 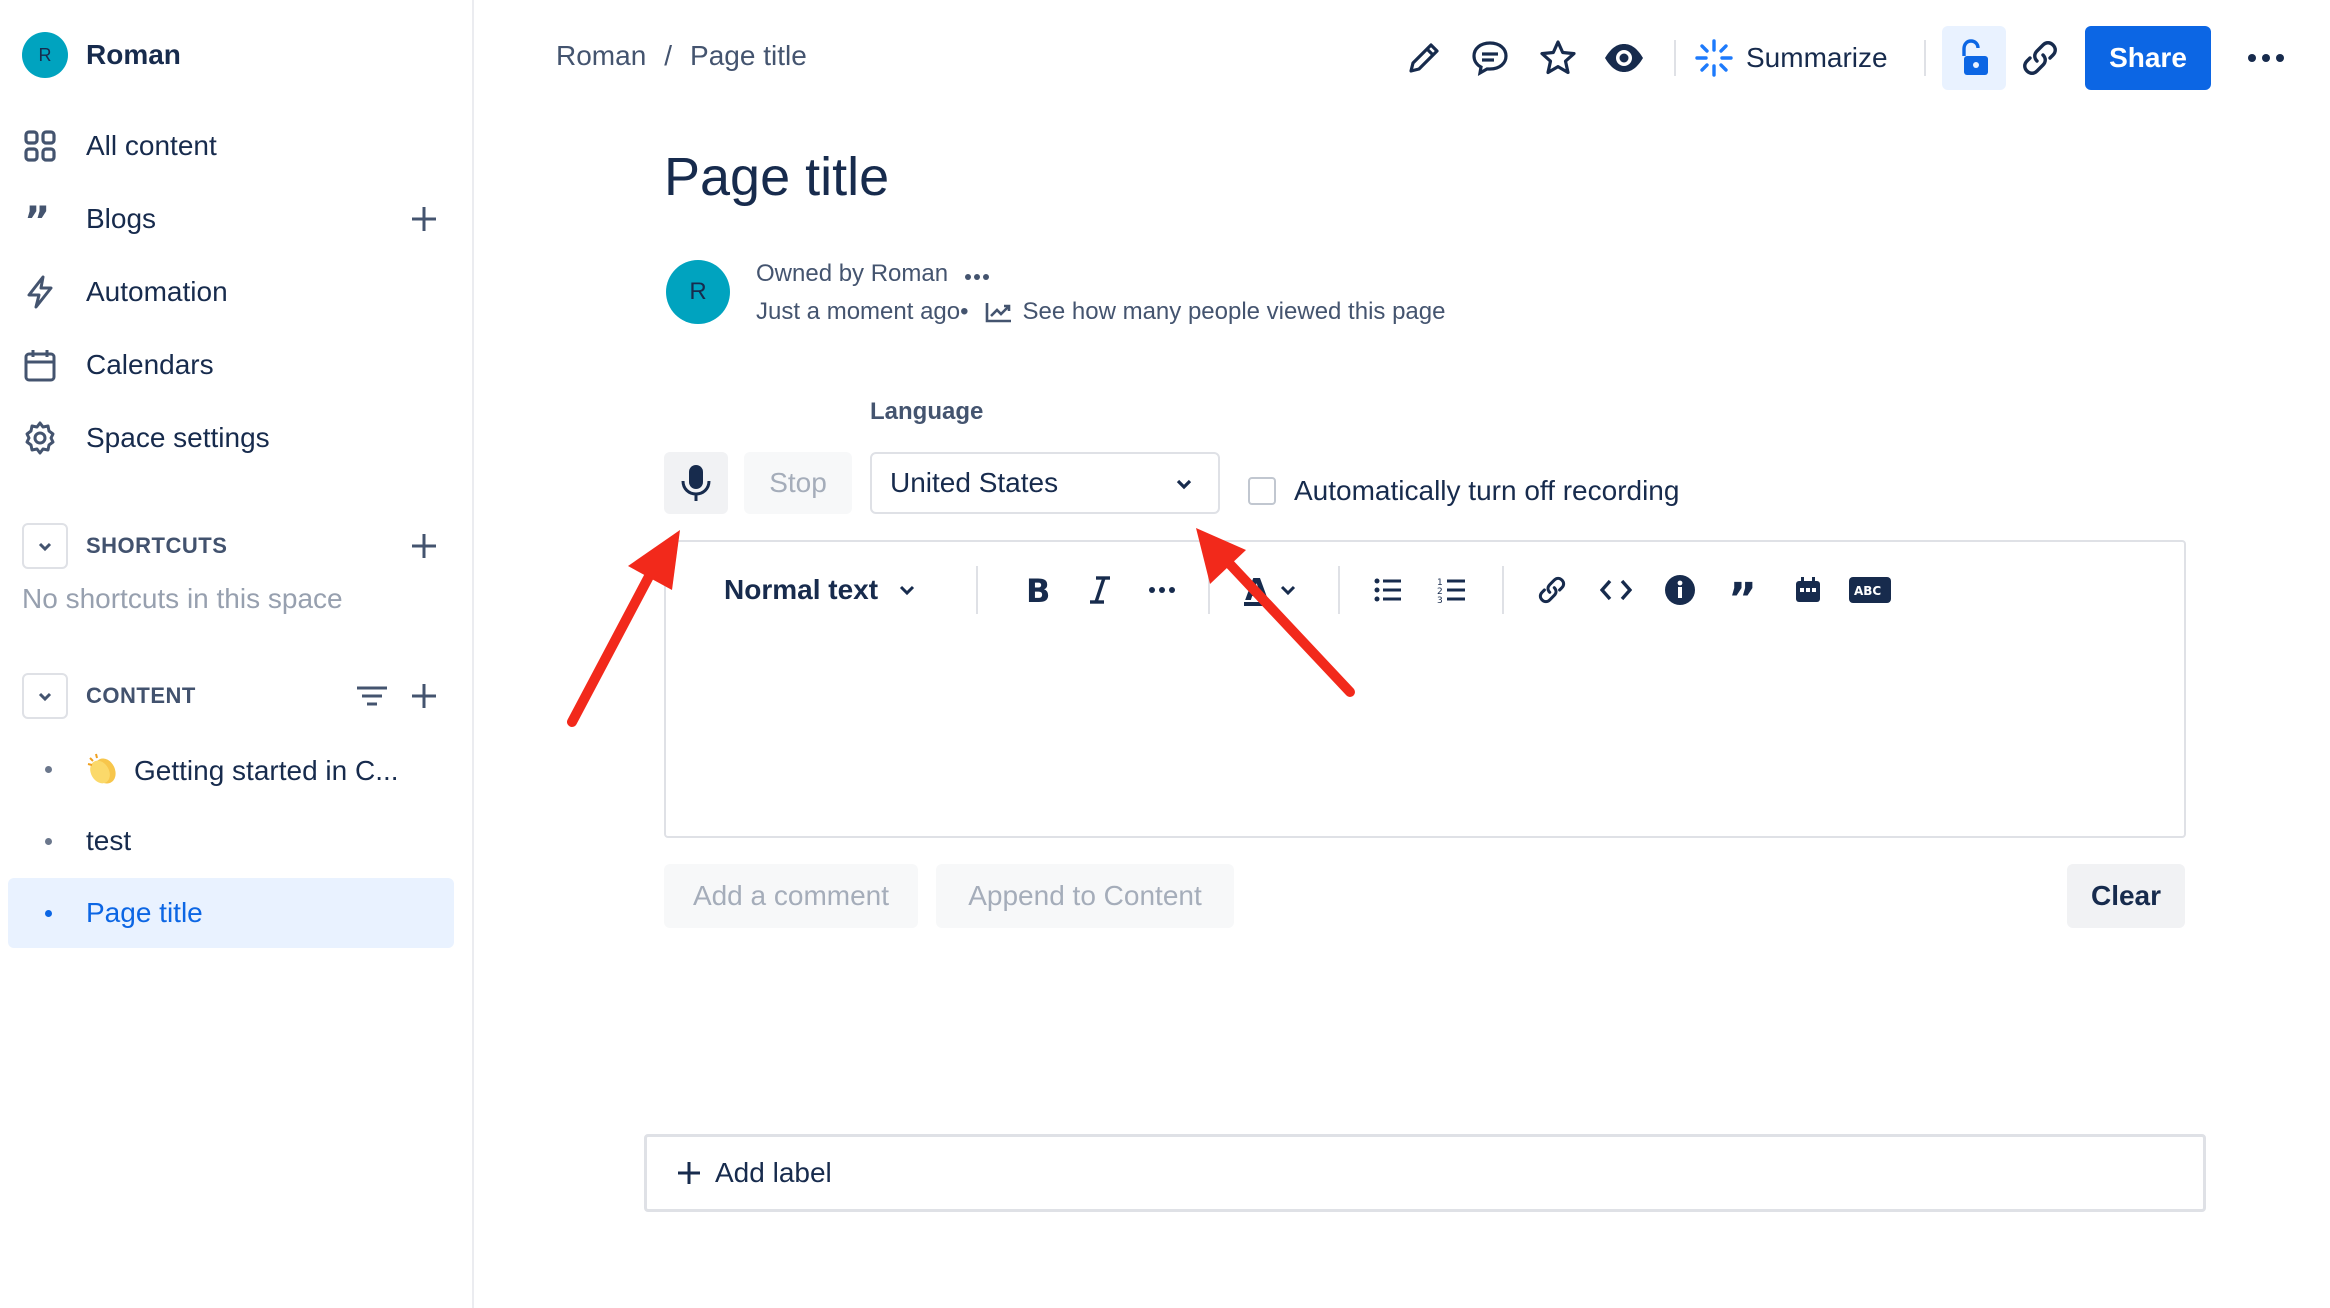 I want to click on add-content-icon, so click(x=424, y=696).